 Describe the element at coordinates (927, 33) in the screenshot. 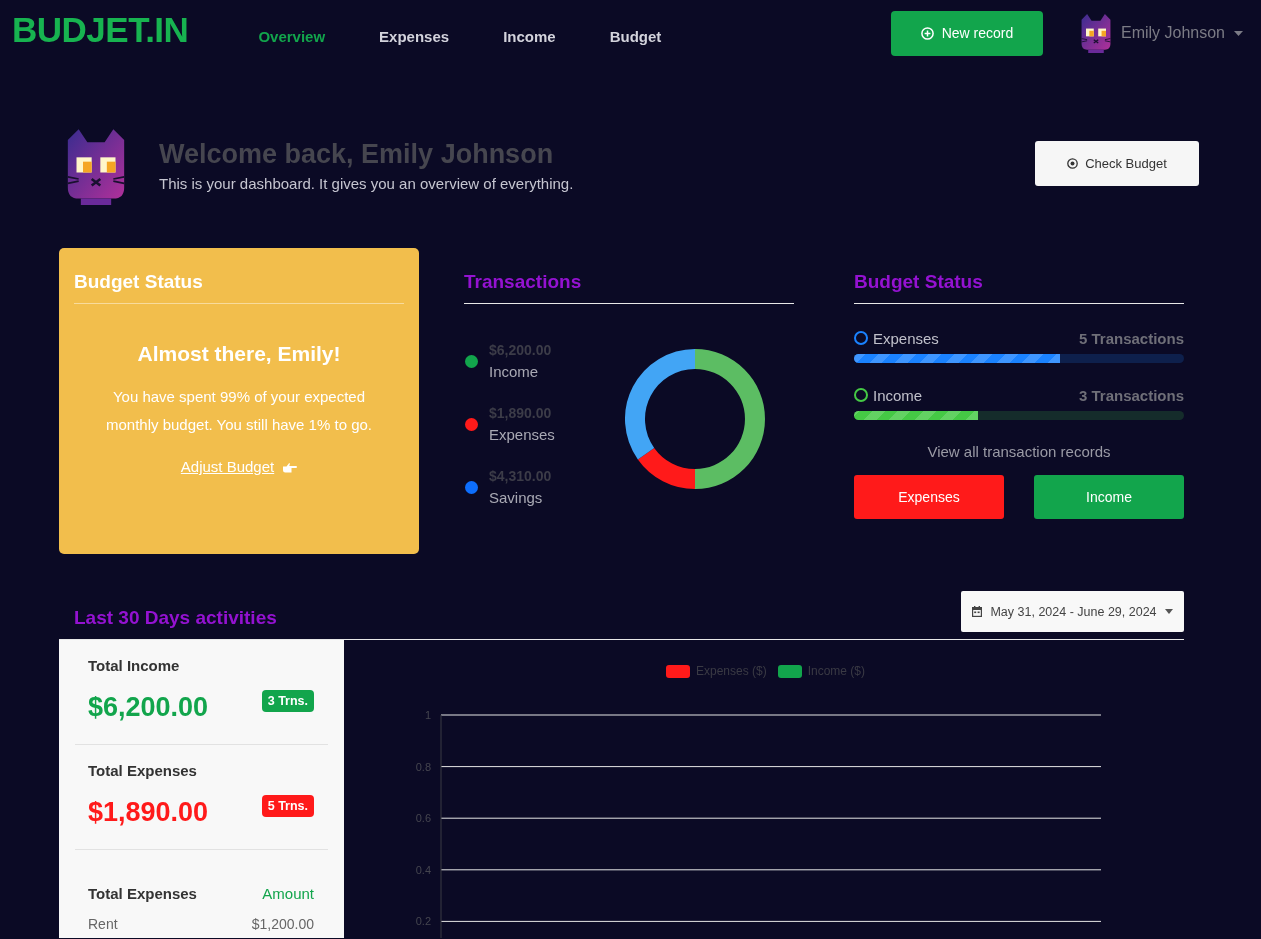

I see `plus-circle-icon` at that location.